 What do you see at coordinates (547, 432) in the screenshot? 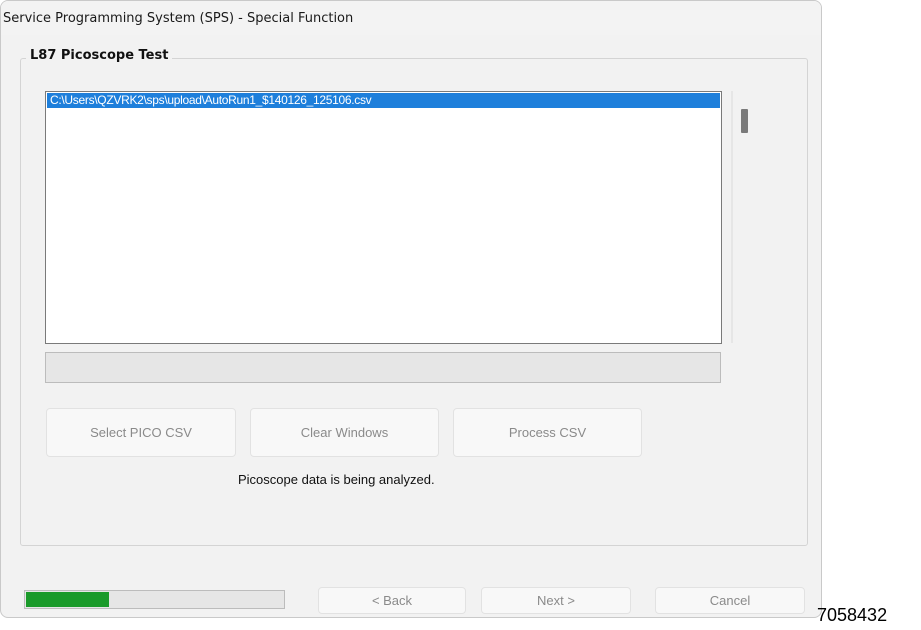
I see `process-csv-button: Process CSV` at bounding box center [547, 432].